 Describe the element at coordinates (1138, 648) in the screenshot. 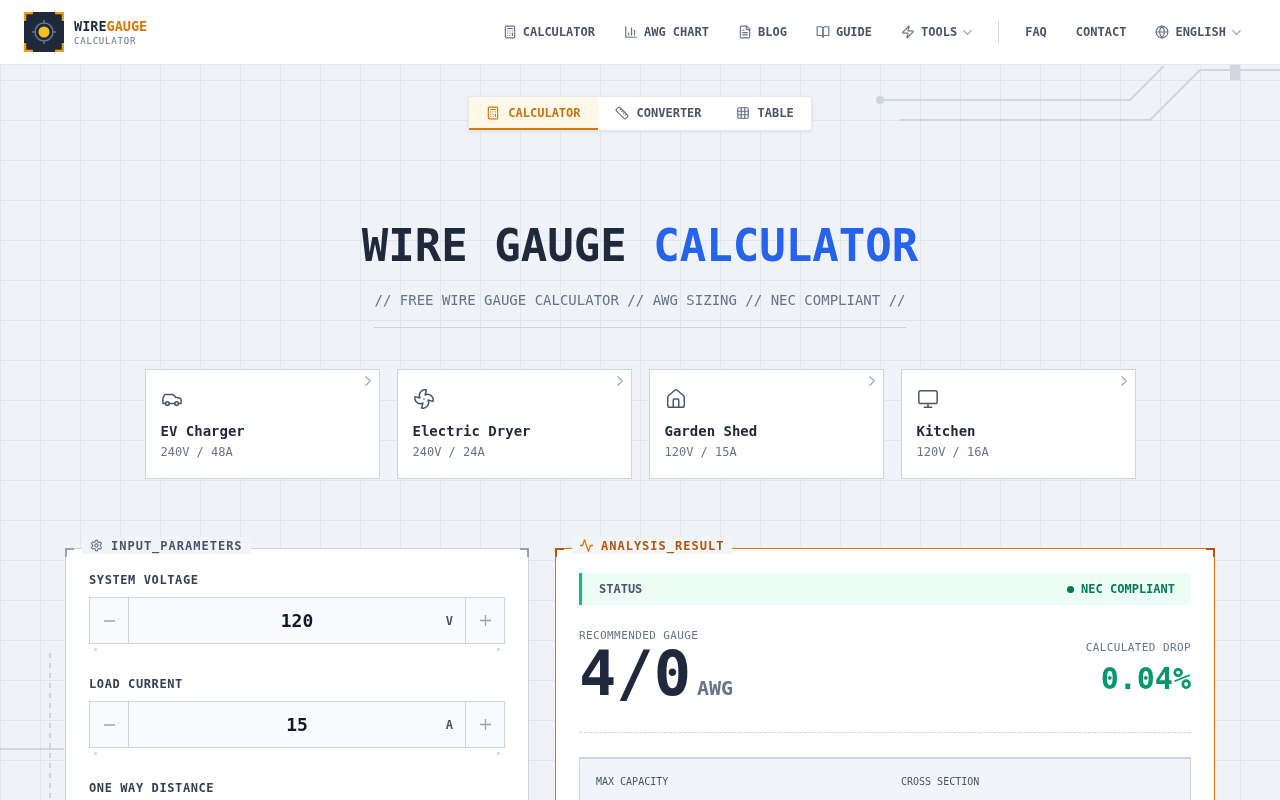

I see `drop-label: CALCULATED DROP` at that location.